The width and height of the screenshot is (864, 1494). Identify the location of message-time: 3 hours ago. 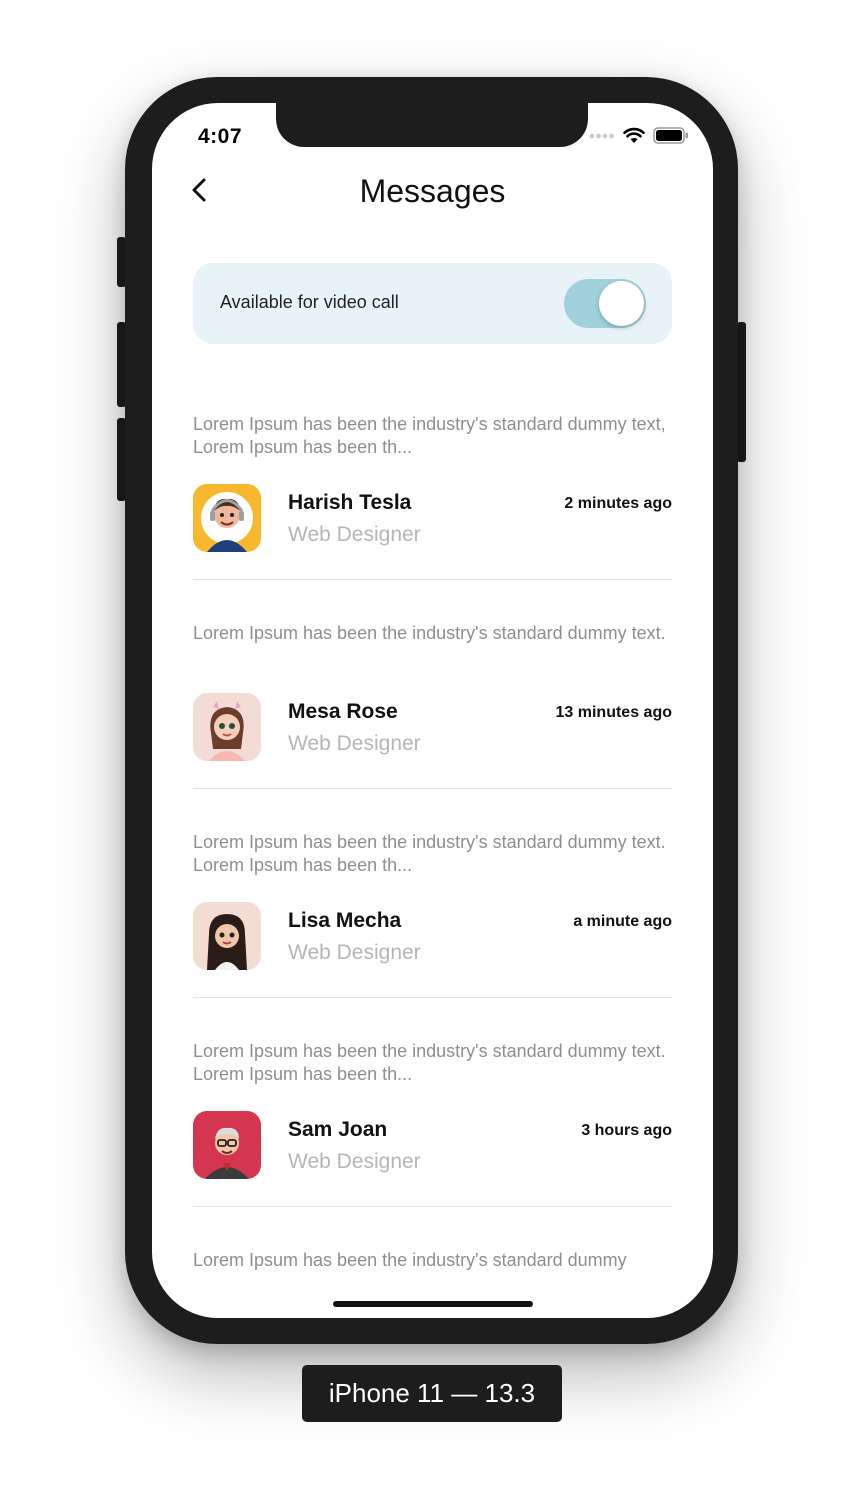
(626, 1130).